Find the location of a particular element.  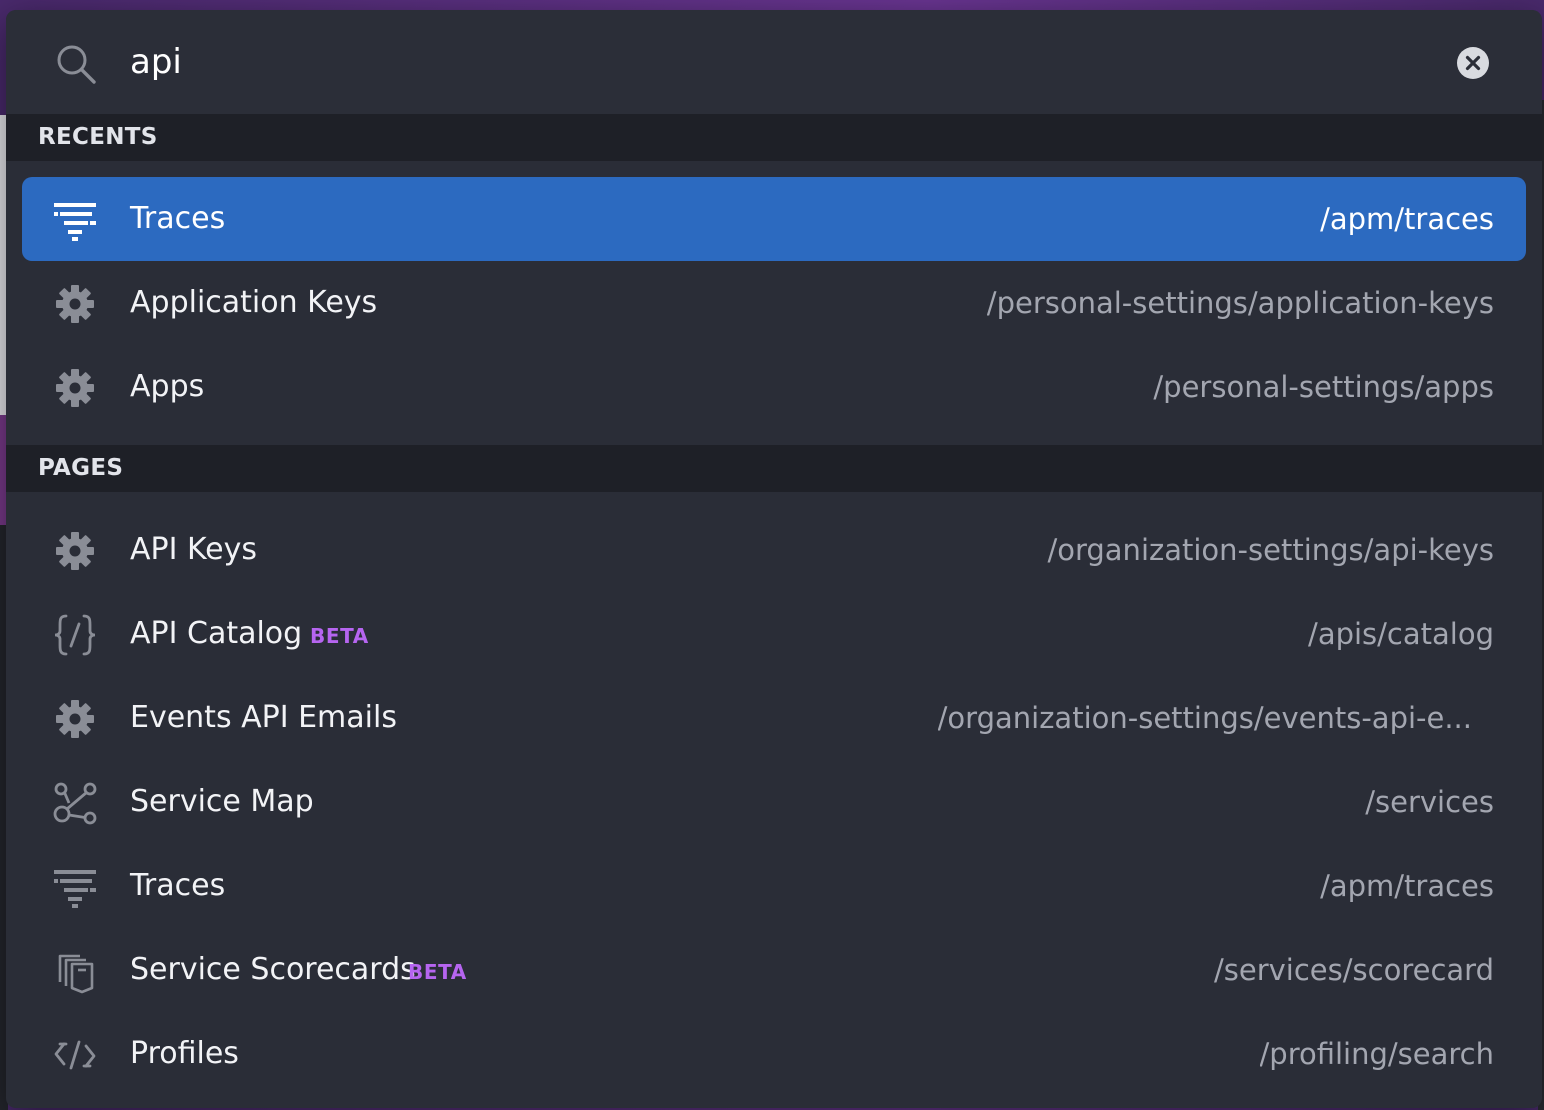

clear-search-icon is located at coordinates (1473, 63).